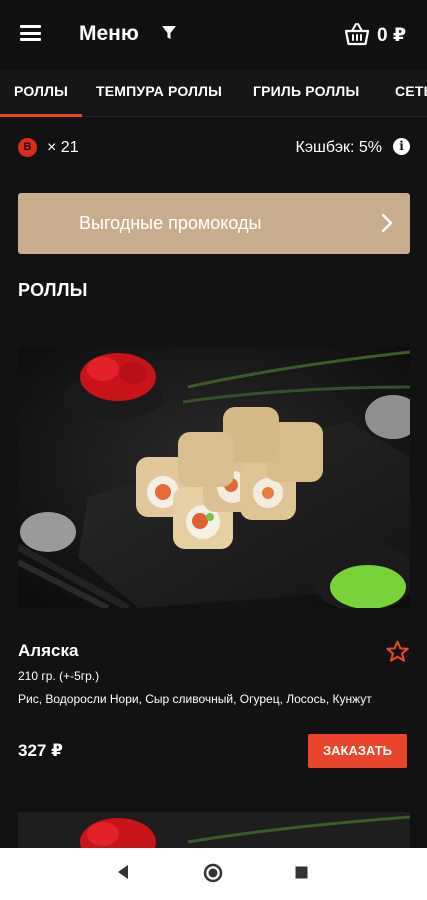 This screenshot has height=900, width=427. What do you see at coordinates (40, 750) in the screenshot?
I see `product-price: 327 ₽` at bounding box center [40, 750].